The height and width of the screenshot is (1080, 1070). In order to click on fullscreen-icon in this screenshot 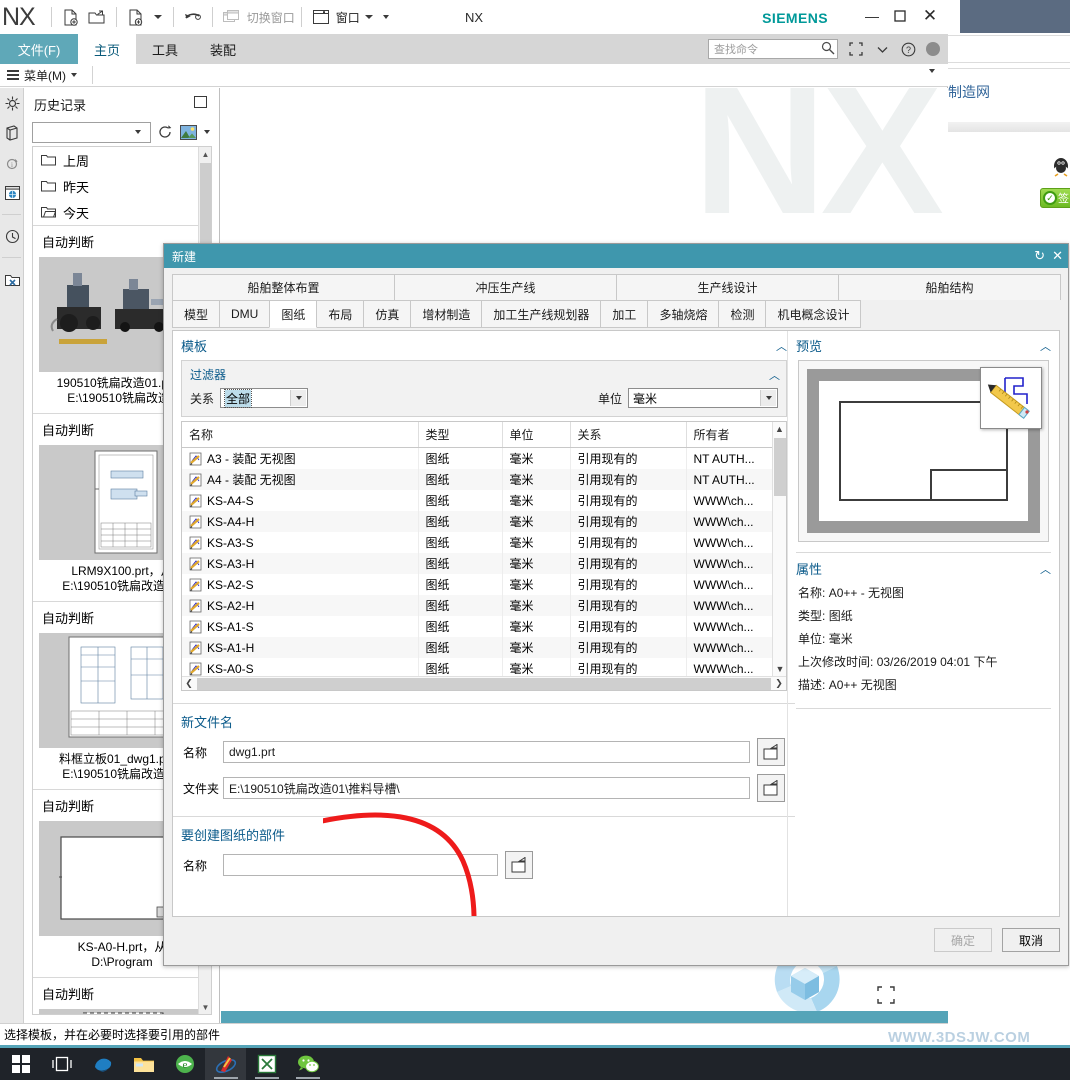, I will do `click(856, 49)`.